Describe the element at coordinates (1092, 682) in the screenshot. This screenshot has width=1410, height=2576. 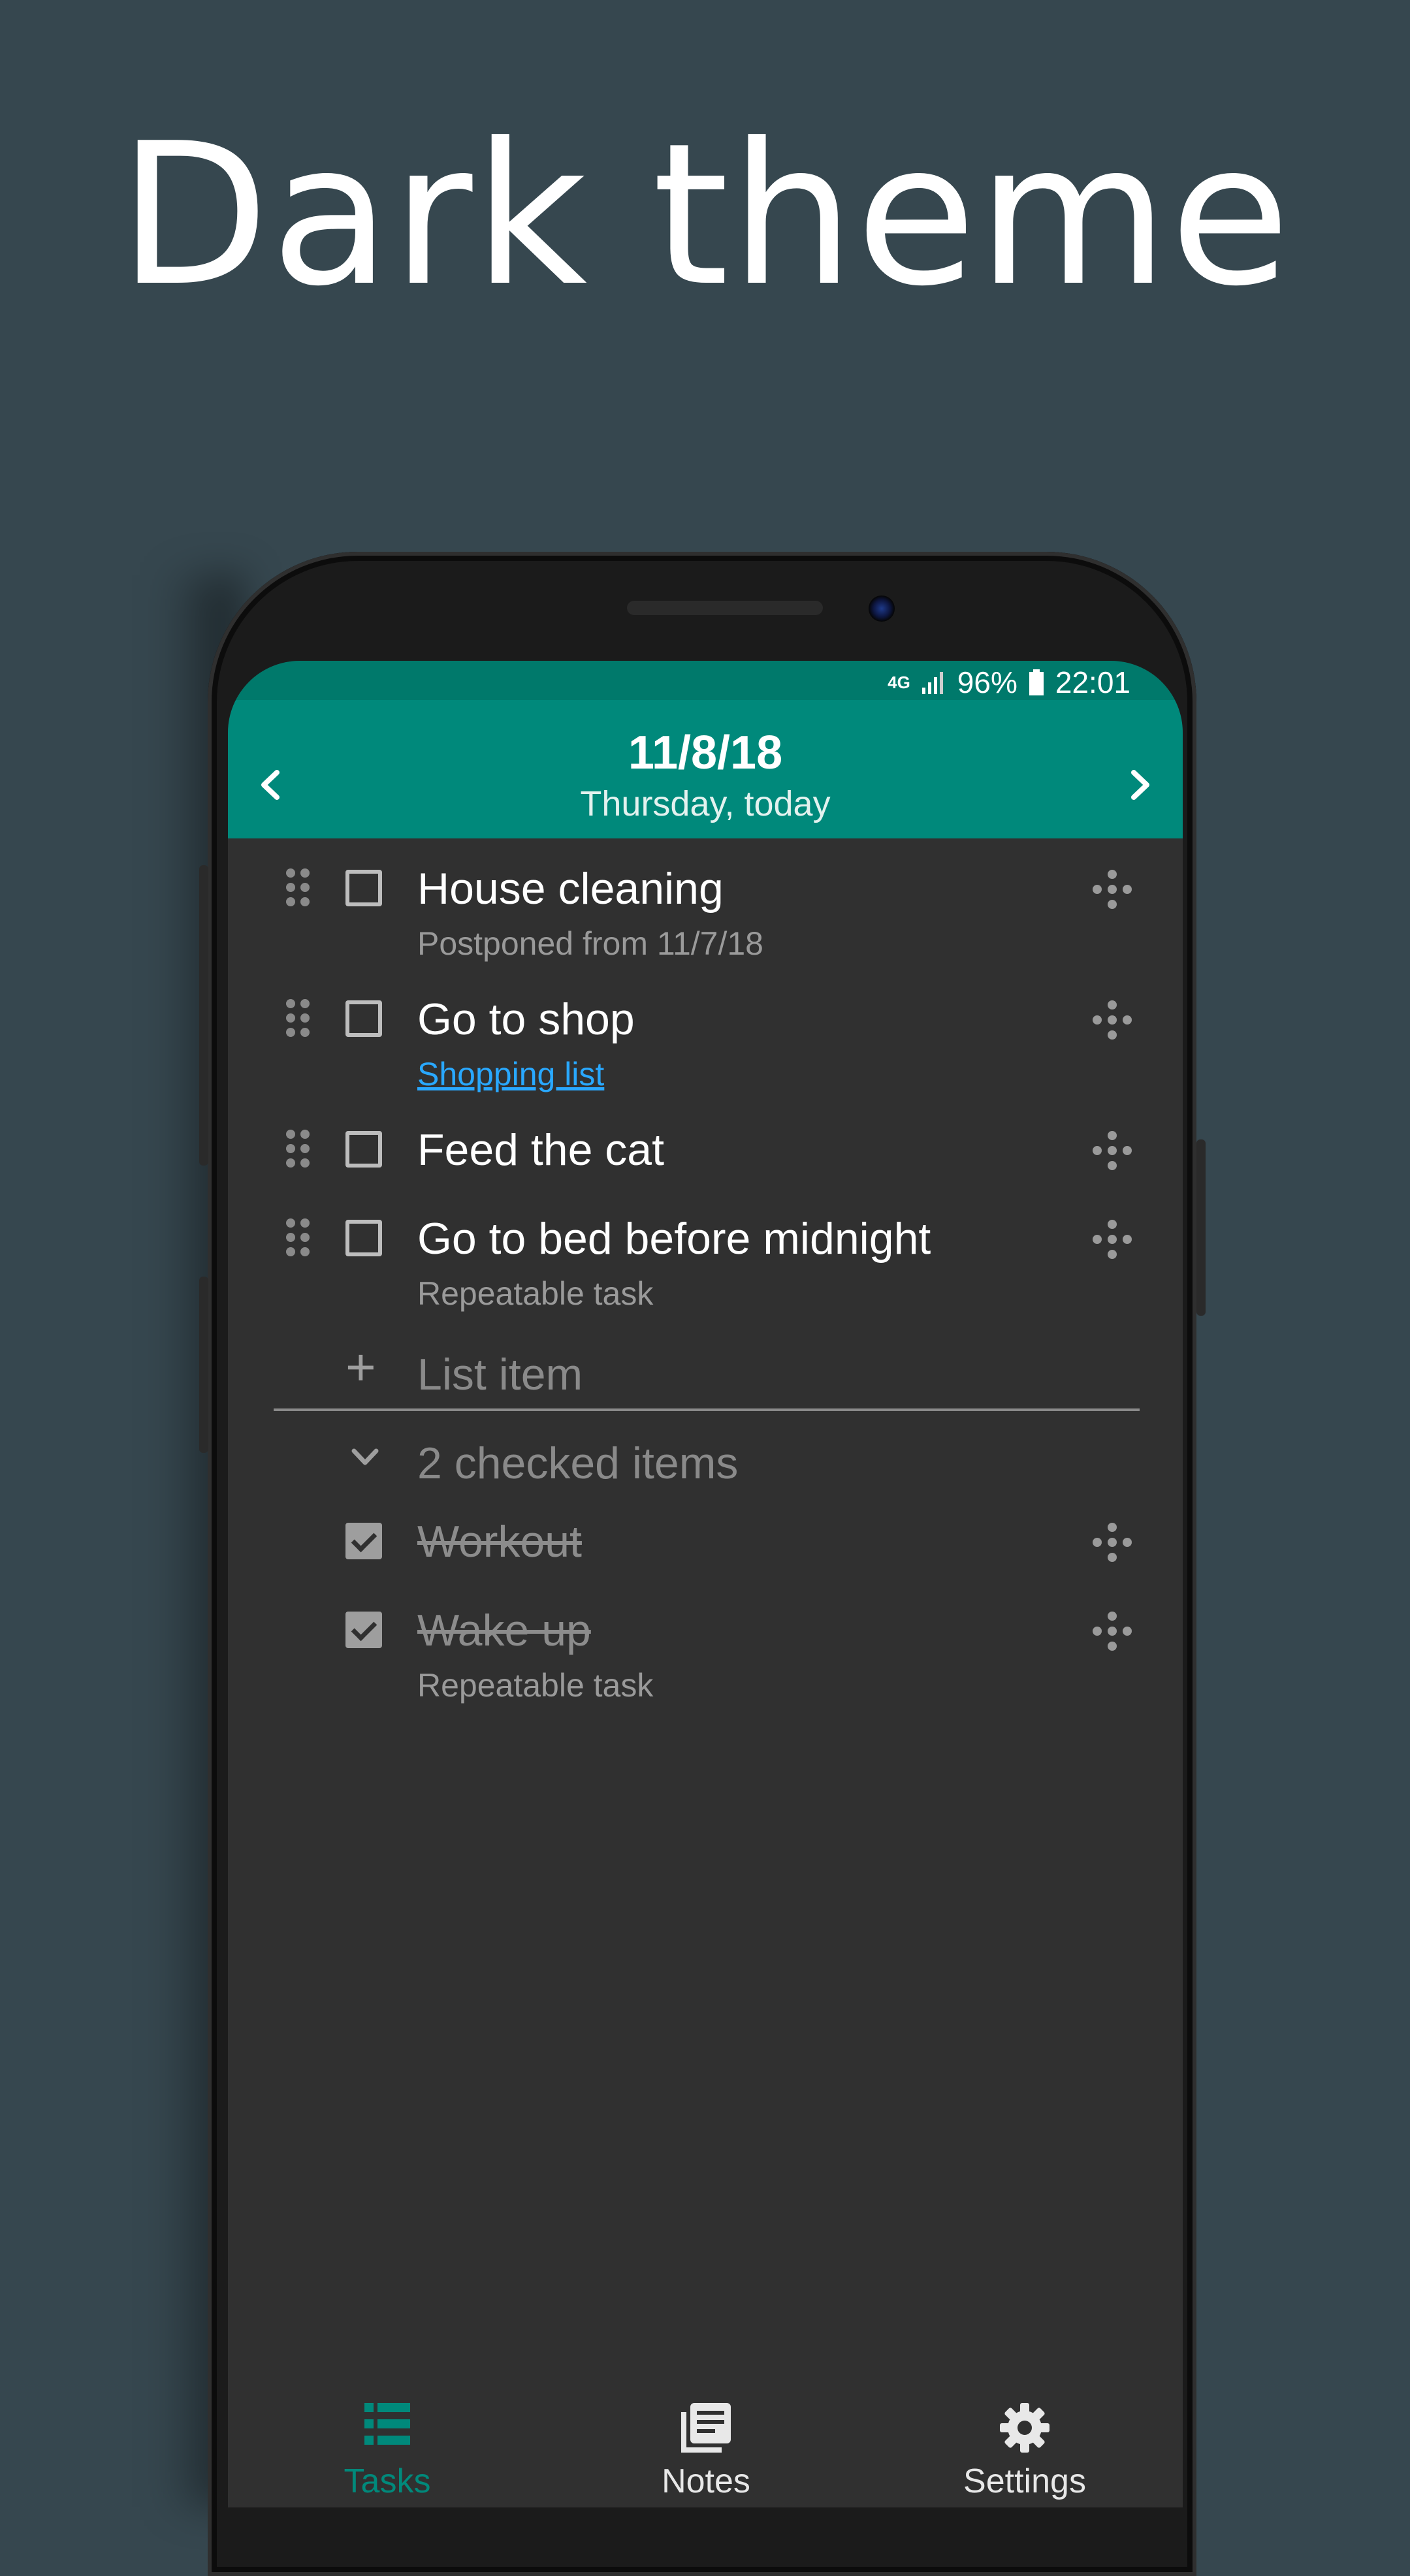
I see `clock: 22:01` at that location.